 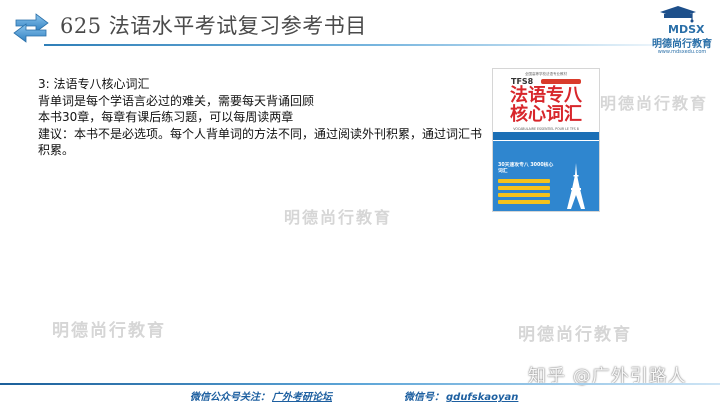 I want to click on body-line: 建议：本书不是必选项。每个人背单词的方法不同，通过阅读外刊积累，通过词汇书积累。, so click(x=260, y=142).